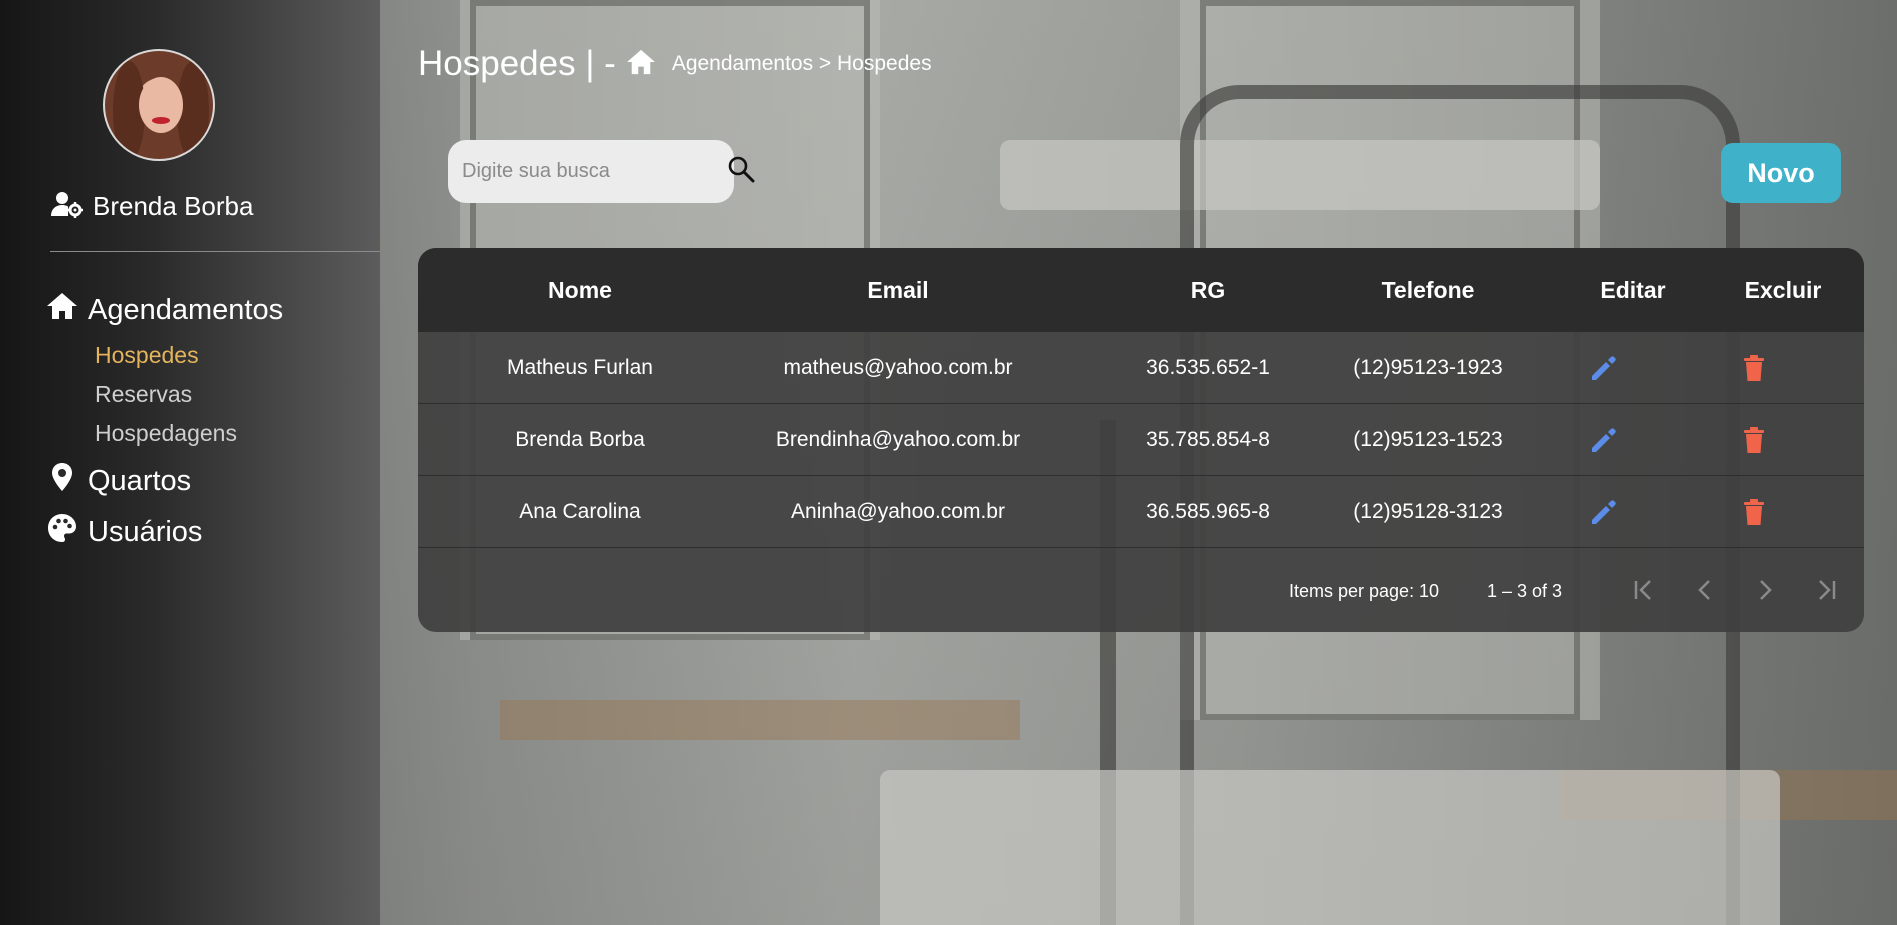  I want to click on search-input, so click(594, 171).